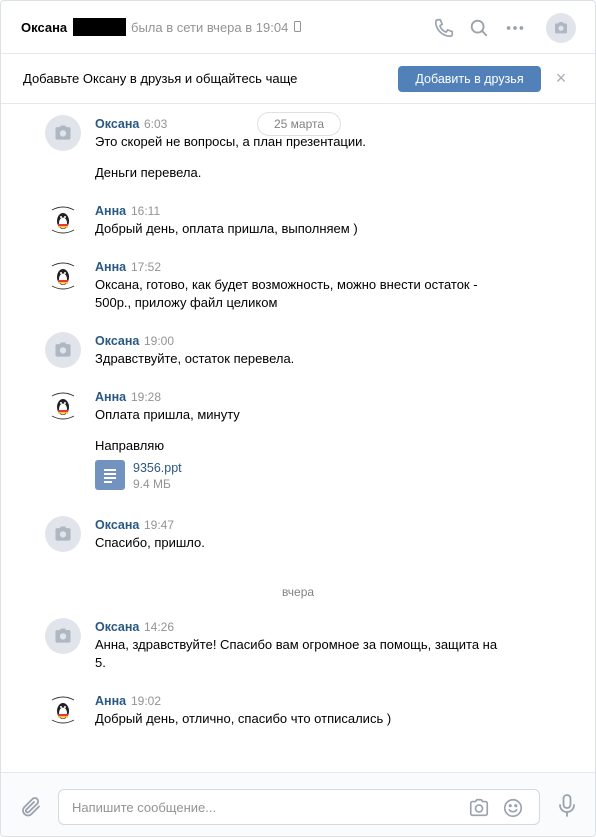 The image size is (596, 837). What do you see at coordinates (145, 211) in the screenshot?
I see `message-time: 16:11` at bounding box center [145, 211].